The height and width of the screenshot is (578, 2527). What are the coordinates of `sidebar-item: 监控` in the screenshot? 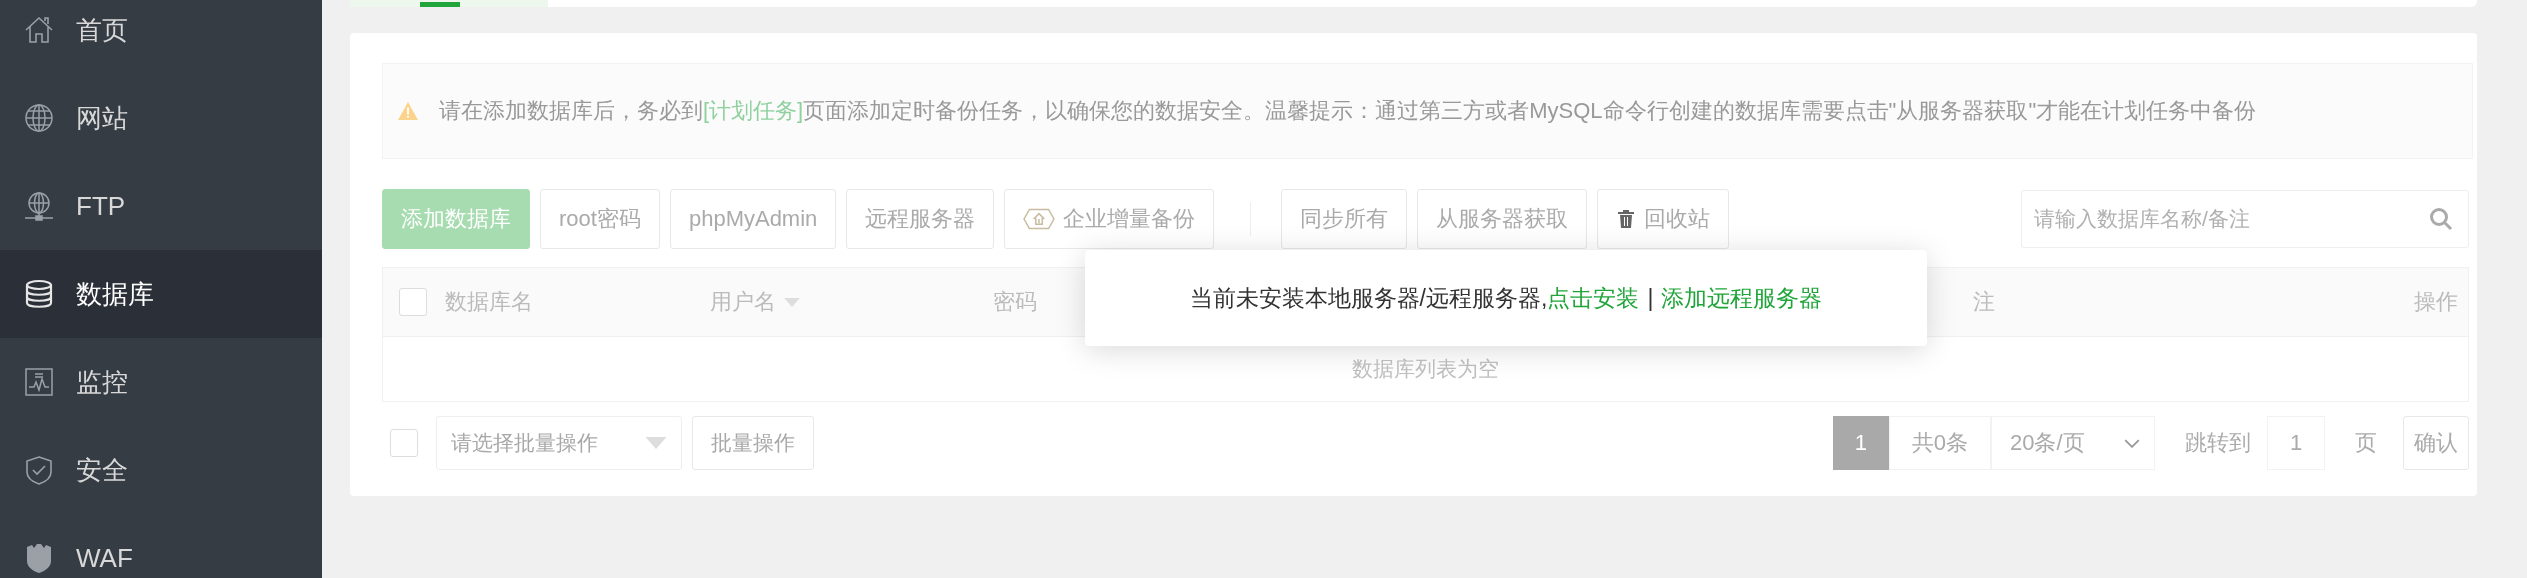 It's located at (161, 382).